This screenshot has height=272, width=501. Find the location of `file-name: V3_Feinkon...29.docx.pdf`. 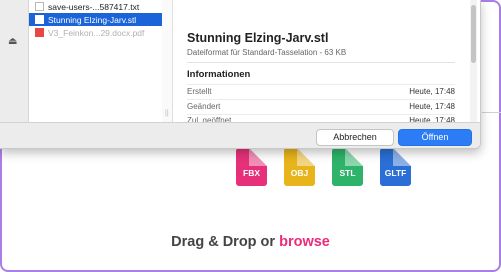

file-name: V3_Feinkon...29.docx.pdf is located at coordinates (96, 32).